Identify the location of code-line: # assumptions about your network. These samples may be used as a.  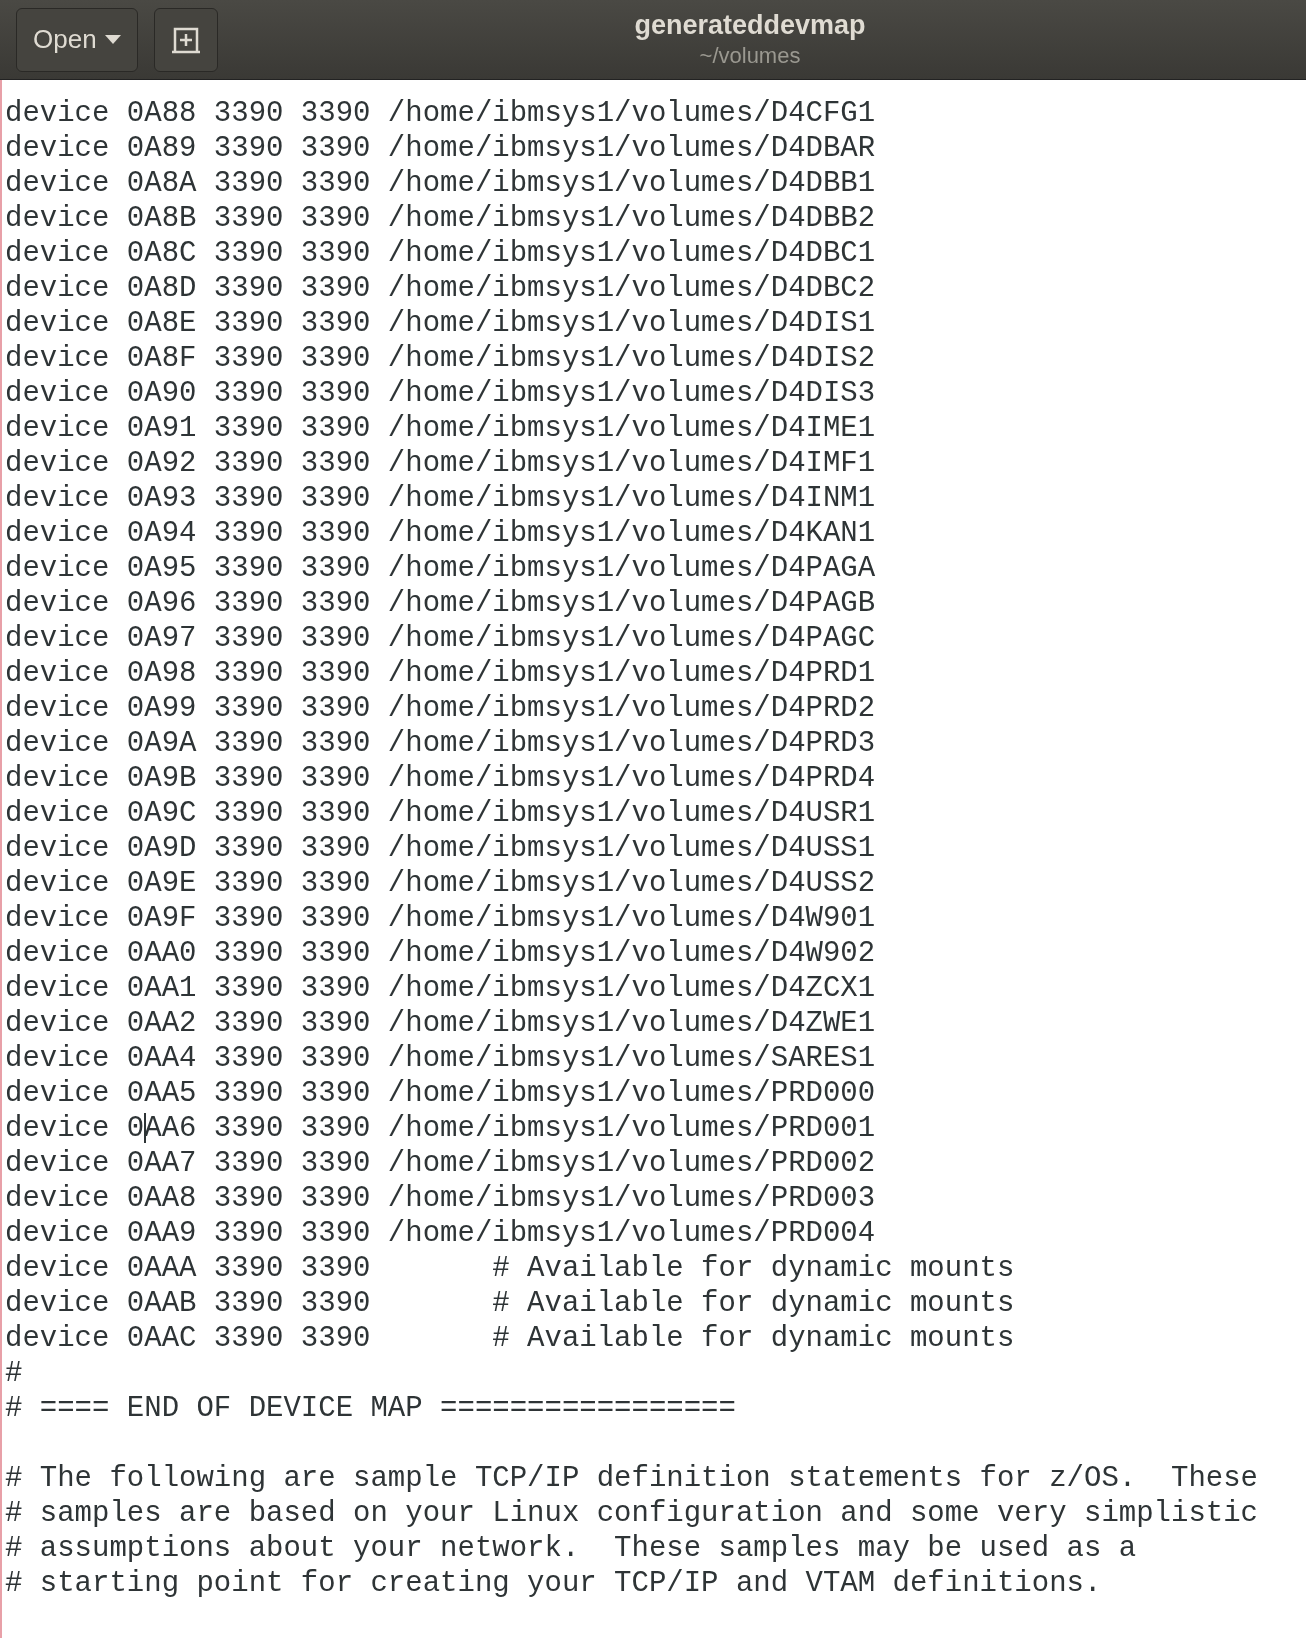
(571, 1548).